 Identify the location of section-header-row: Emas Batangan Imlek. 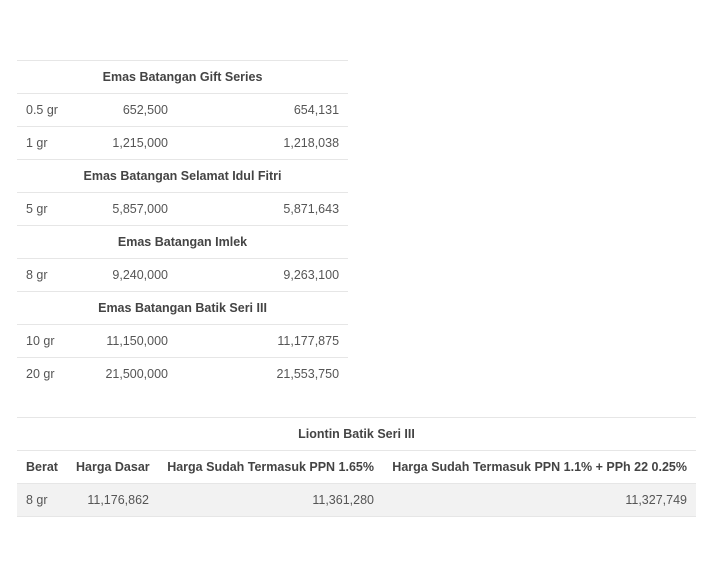
(183, 242).